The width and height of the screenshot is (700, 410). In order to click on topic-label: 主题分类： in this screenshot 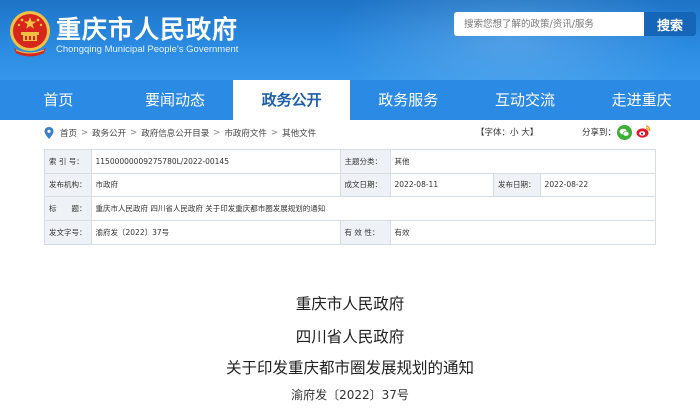, I will do `click(365, 161)`.